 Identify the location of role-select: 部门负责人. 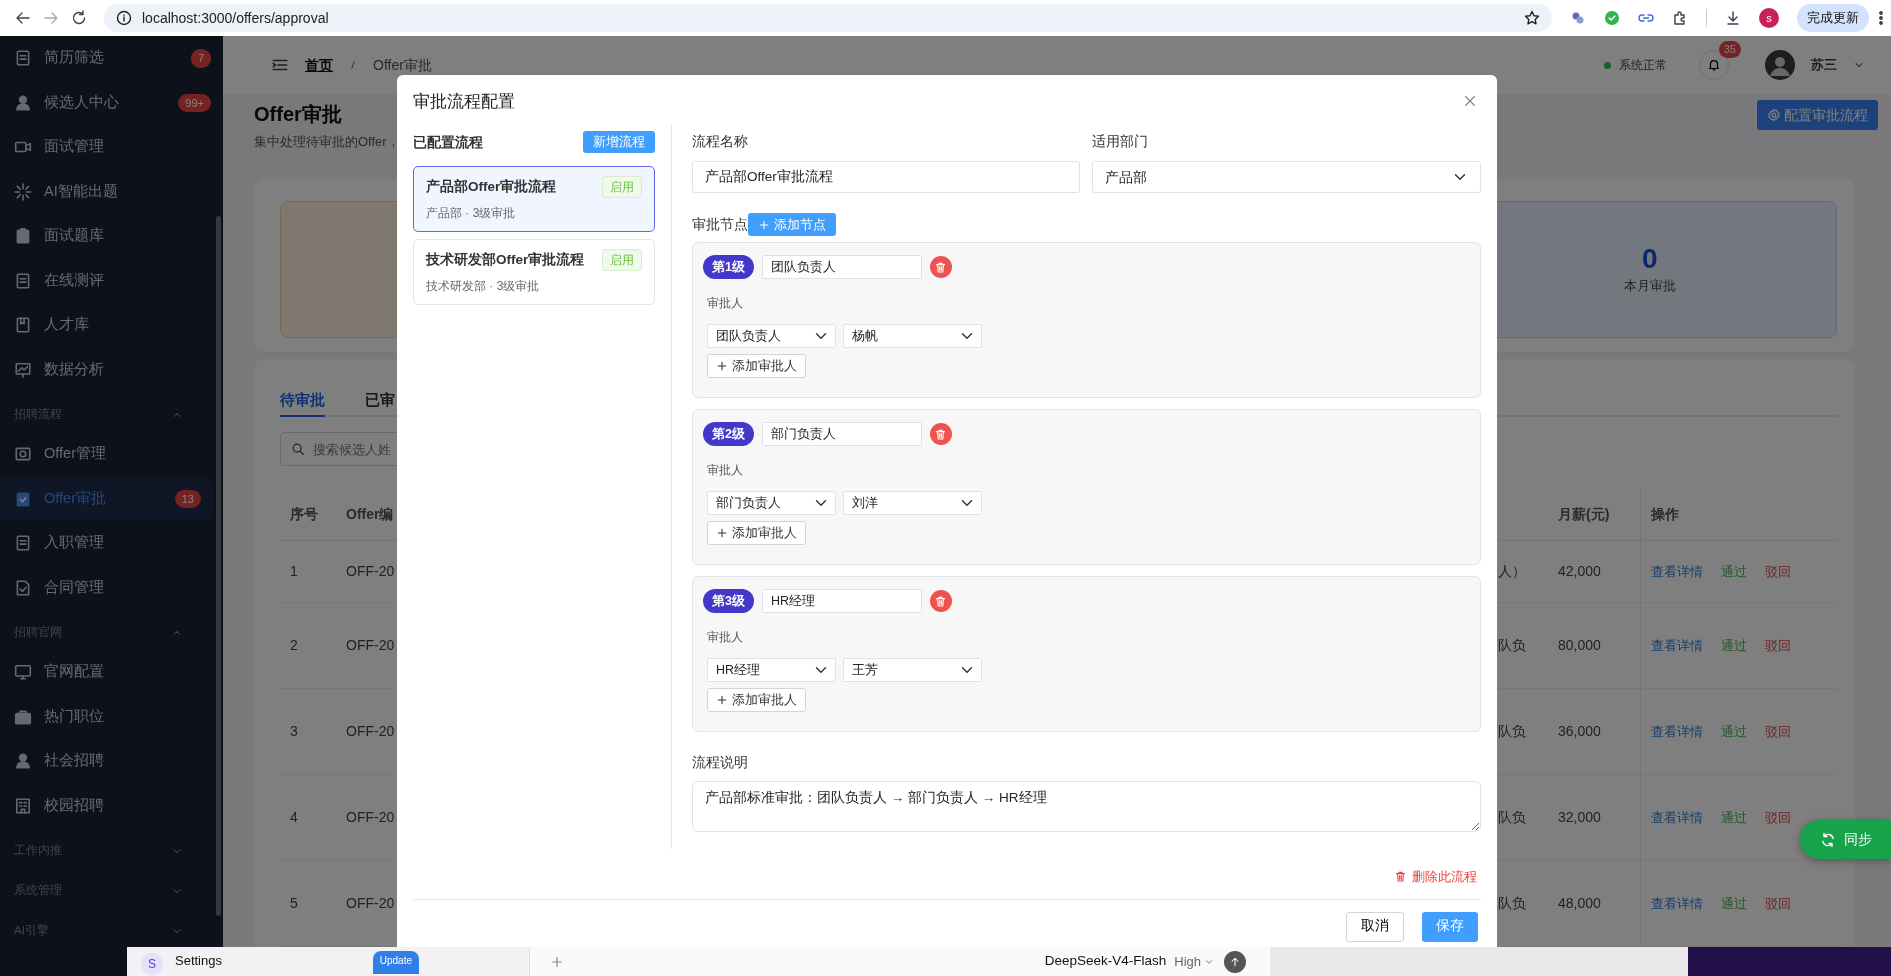
(771, 503).